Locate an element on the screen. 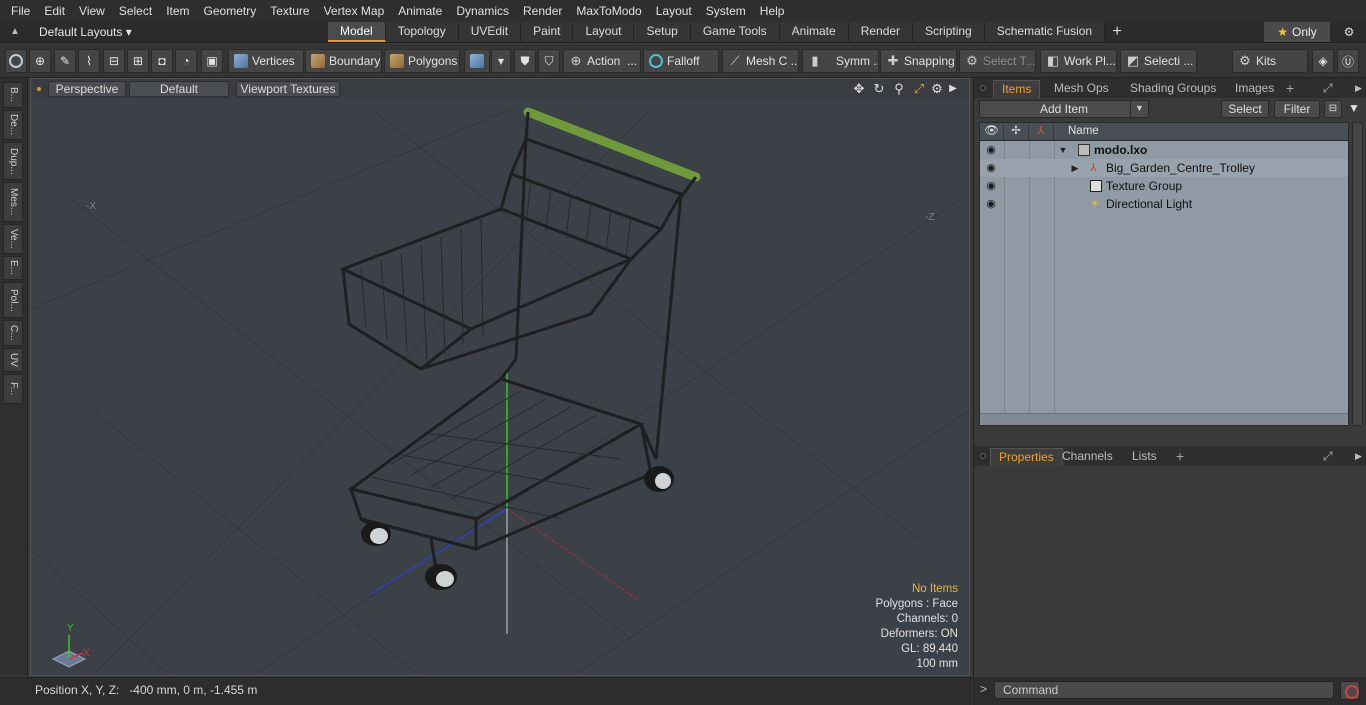  align-icon: ⊟ is located at coordinates (114, 61).